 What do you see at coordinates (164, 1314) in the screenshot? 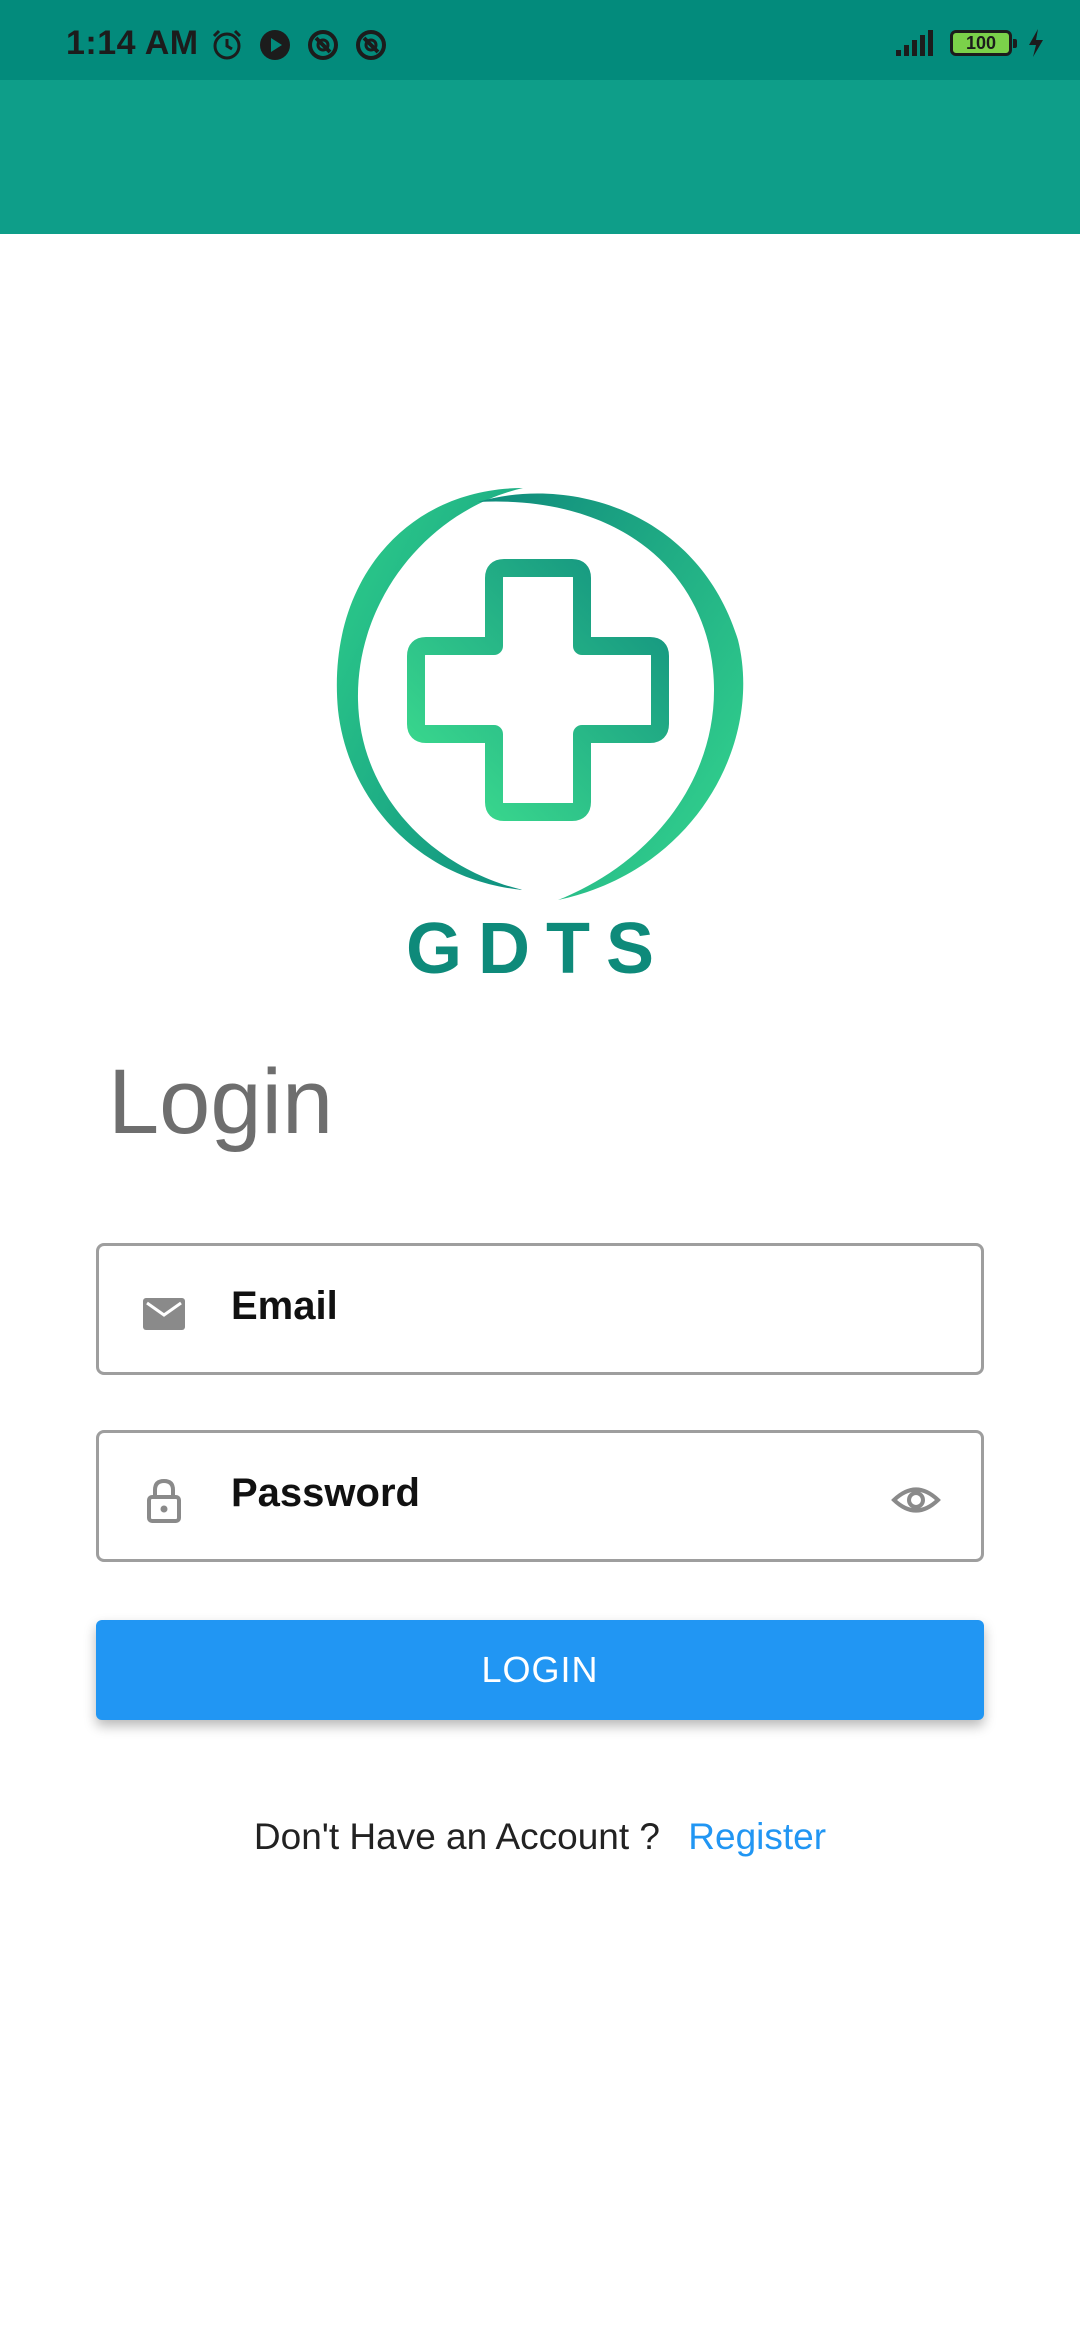
I see `mail-icon` at bounding box center [164, 1314].